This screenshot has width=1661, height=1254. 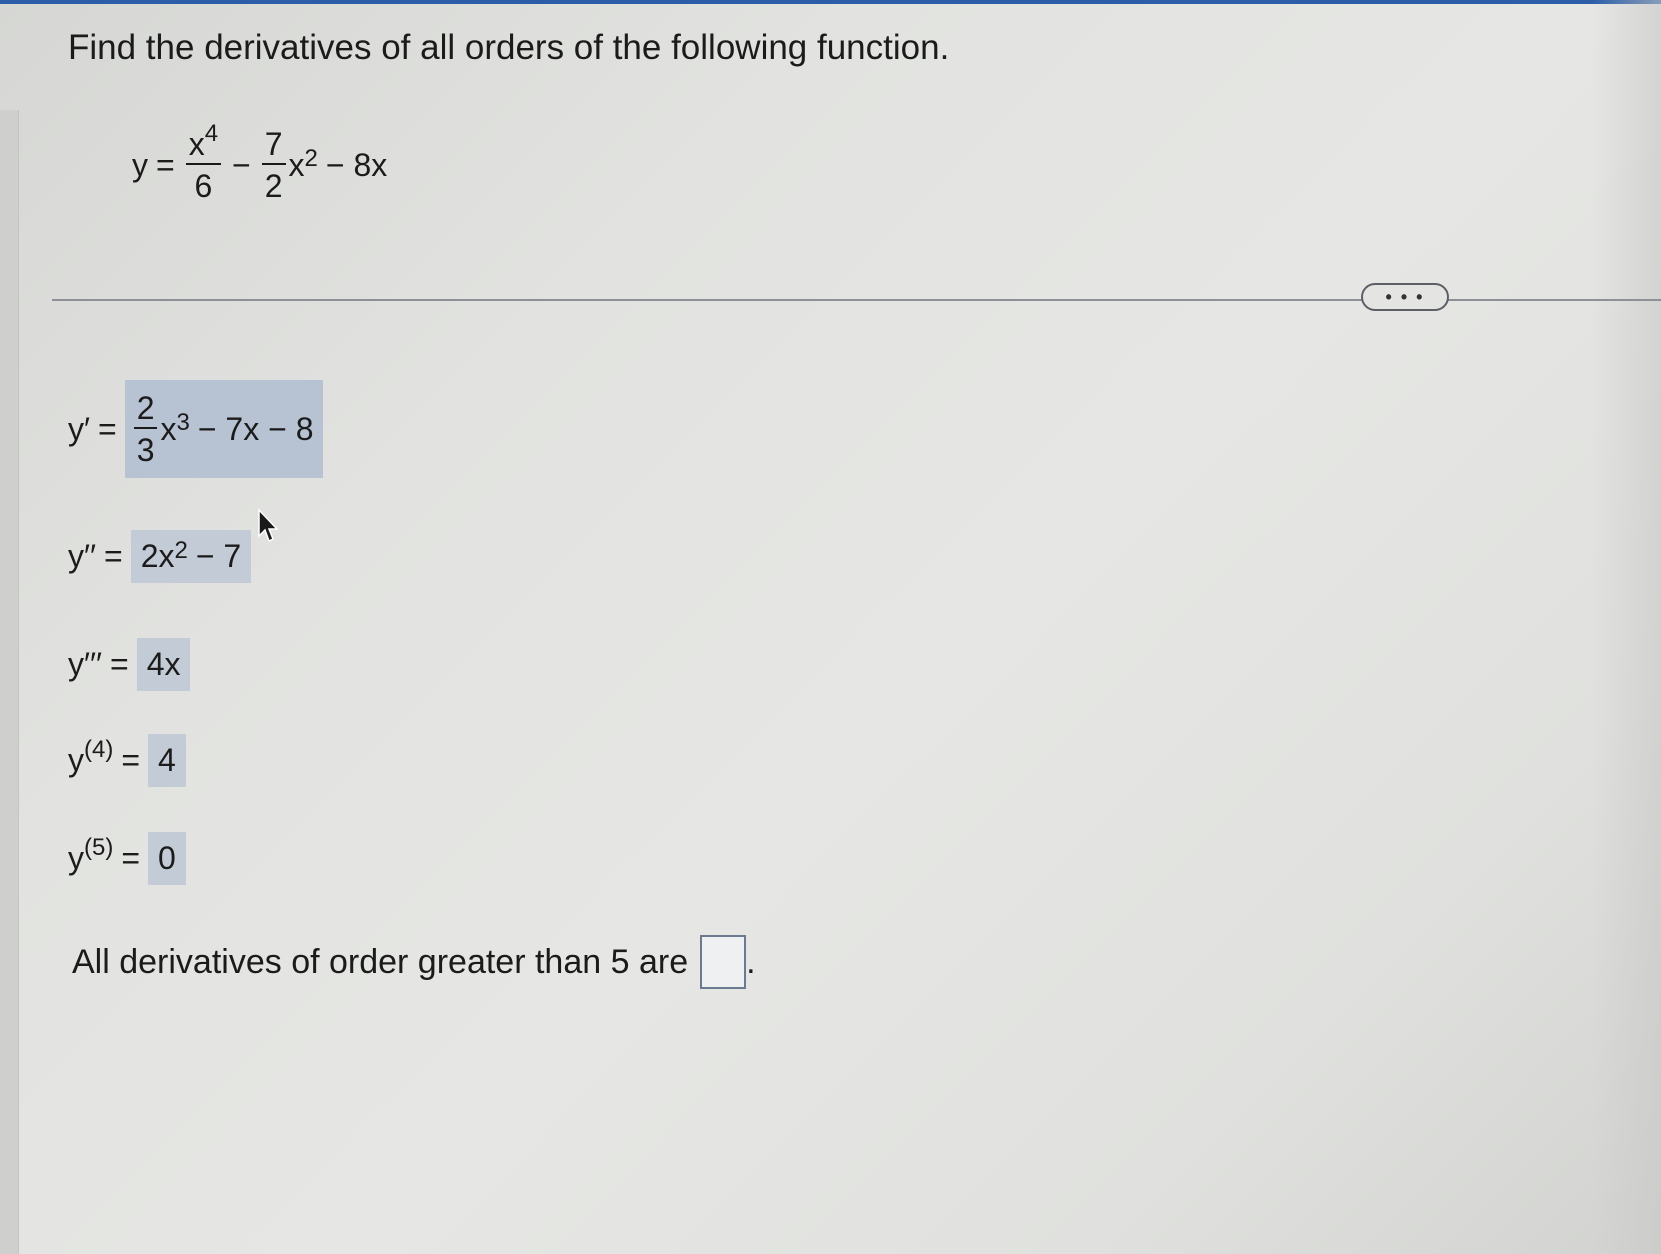 I want to click on label-order: (5), so click(x=99, y=847).